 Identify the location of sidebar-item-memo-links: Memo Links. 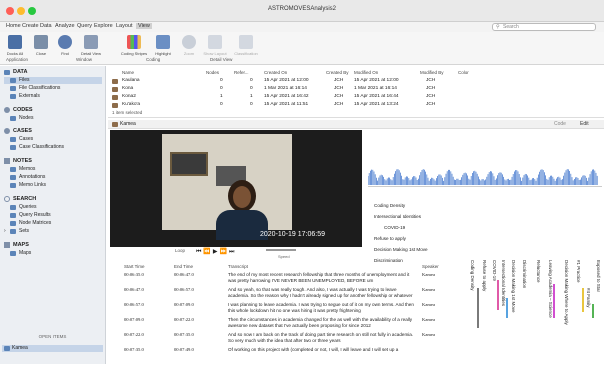
(25, 185).